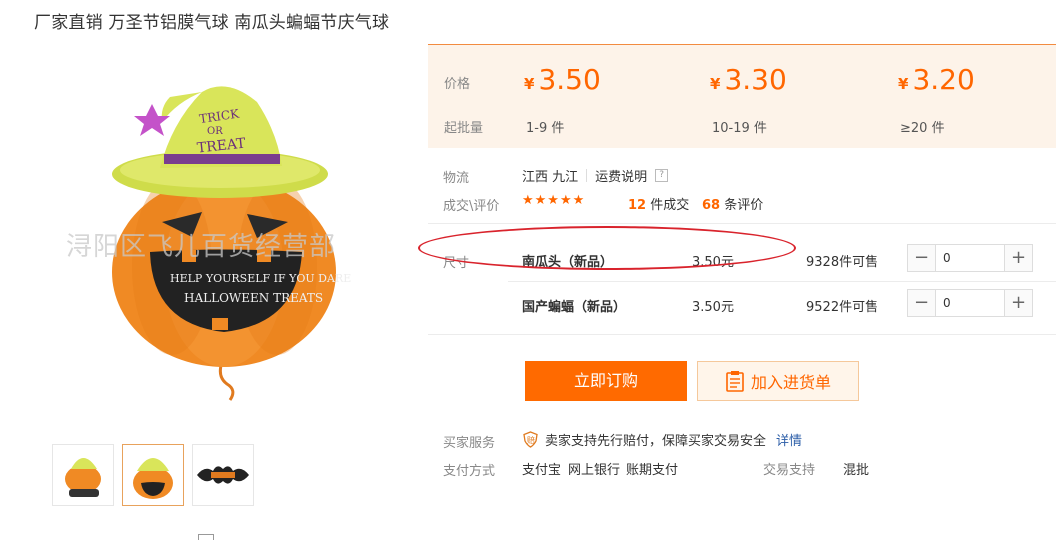 The image size is (1056, 540). What do you see at coordinates (606, 381) in the screenshot?
I see `order-now-button: 立即订购` at bounding box center [606, 381].